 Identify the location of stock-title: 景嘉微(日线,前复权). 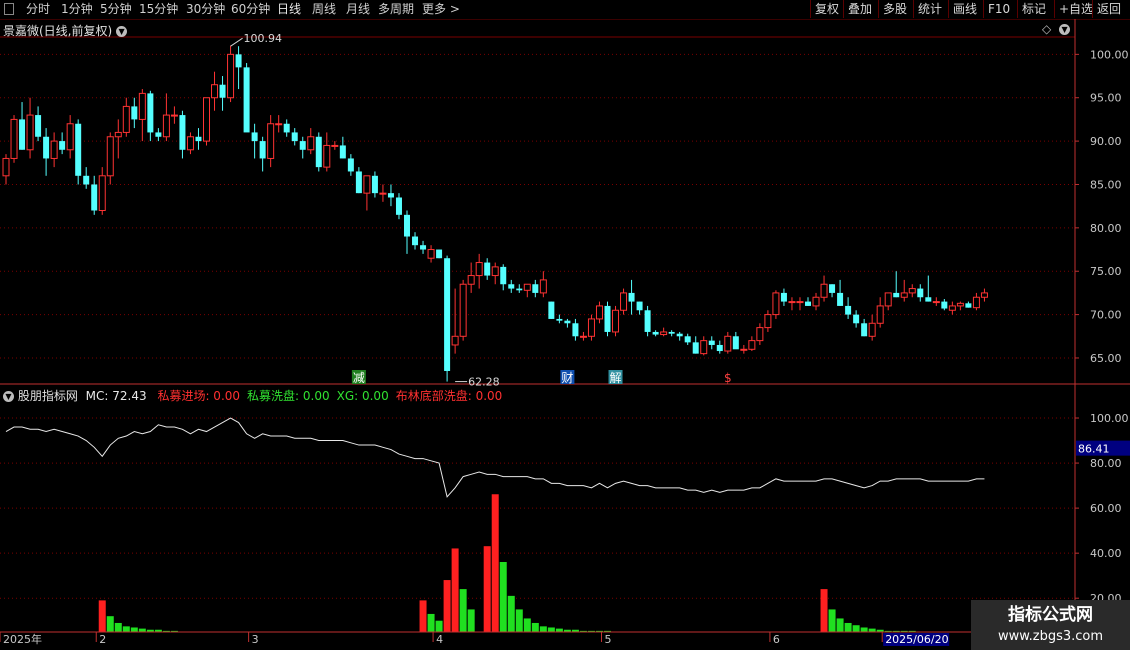
(58, 31).